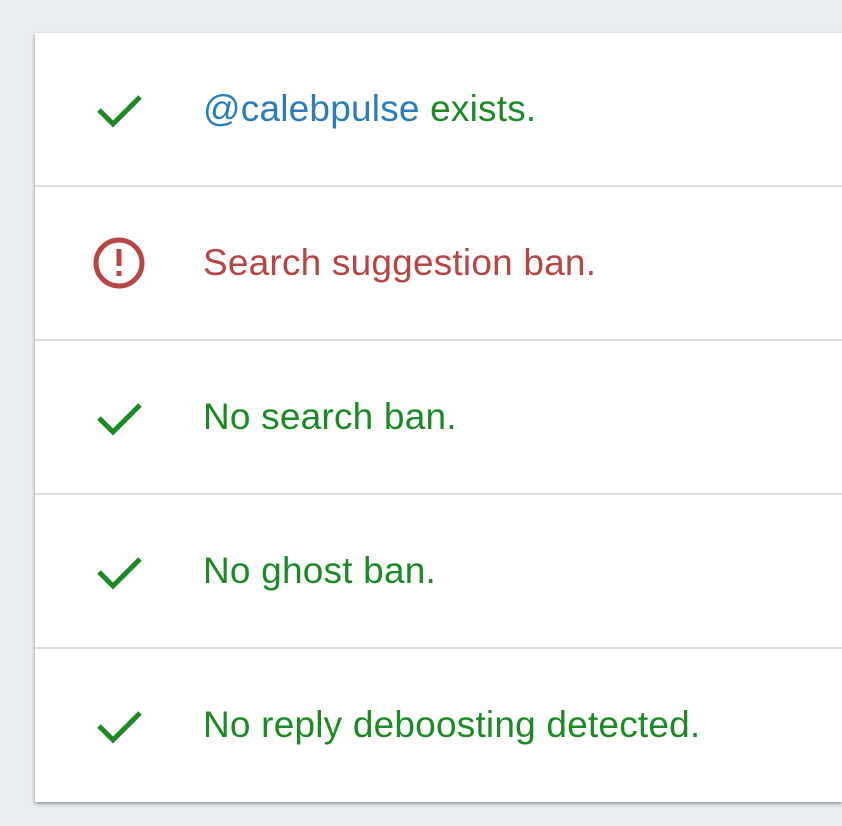  I want to click on result-label: No reply deboosting detected., so click(452, 724).